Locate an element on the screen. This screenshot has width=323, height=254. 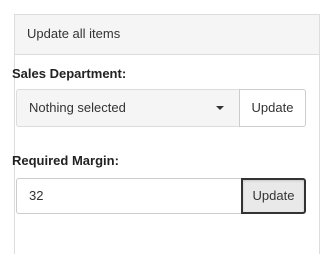
required-margin-label: Required Margin: is located at coordinates (65, 160).